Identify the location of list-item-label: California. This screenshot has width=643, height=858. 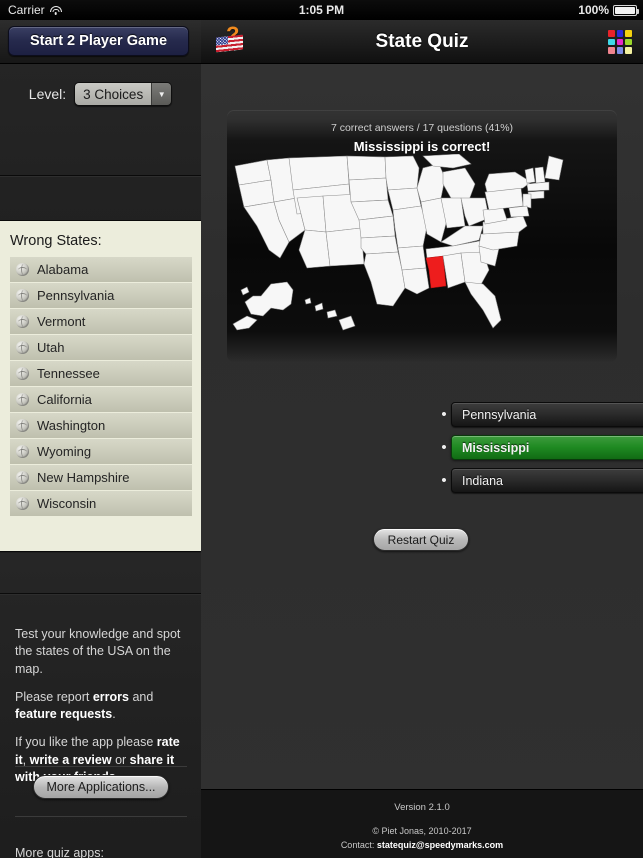
(64, 399).